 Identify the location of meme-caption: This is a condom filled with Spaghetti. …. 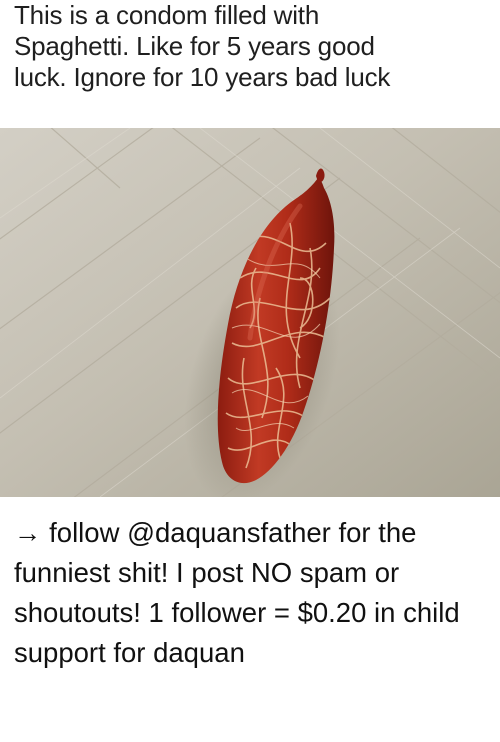
(202, 46).